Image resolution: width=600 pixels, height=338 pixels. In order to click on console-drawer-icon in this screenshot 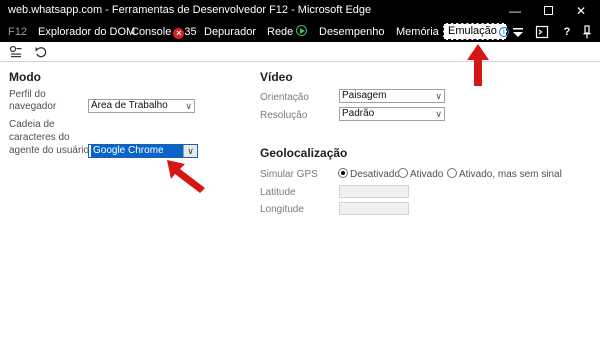, I will do `click(542, 32)`.